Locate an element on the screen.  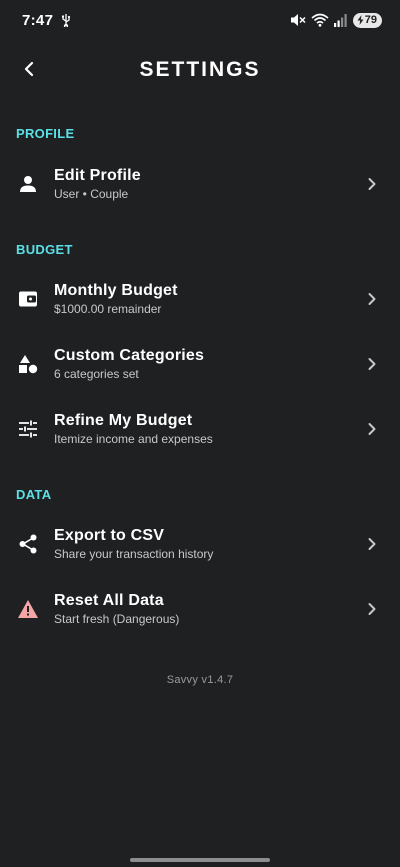
settings-row-custom-categories: Custom Categories 6 categories set is located at coordinates (200, 364).